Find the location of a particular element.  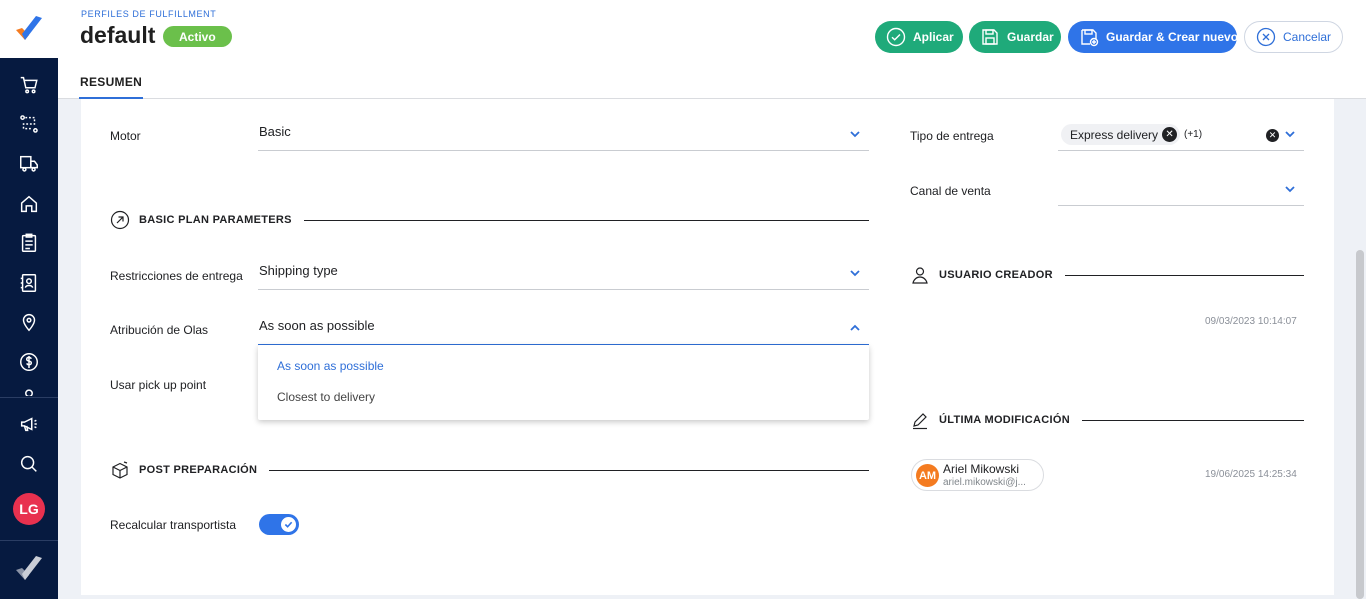

search-icon is located at coordinates (29, 464).